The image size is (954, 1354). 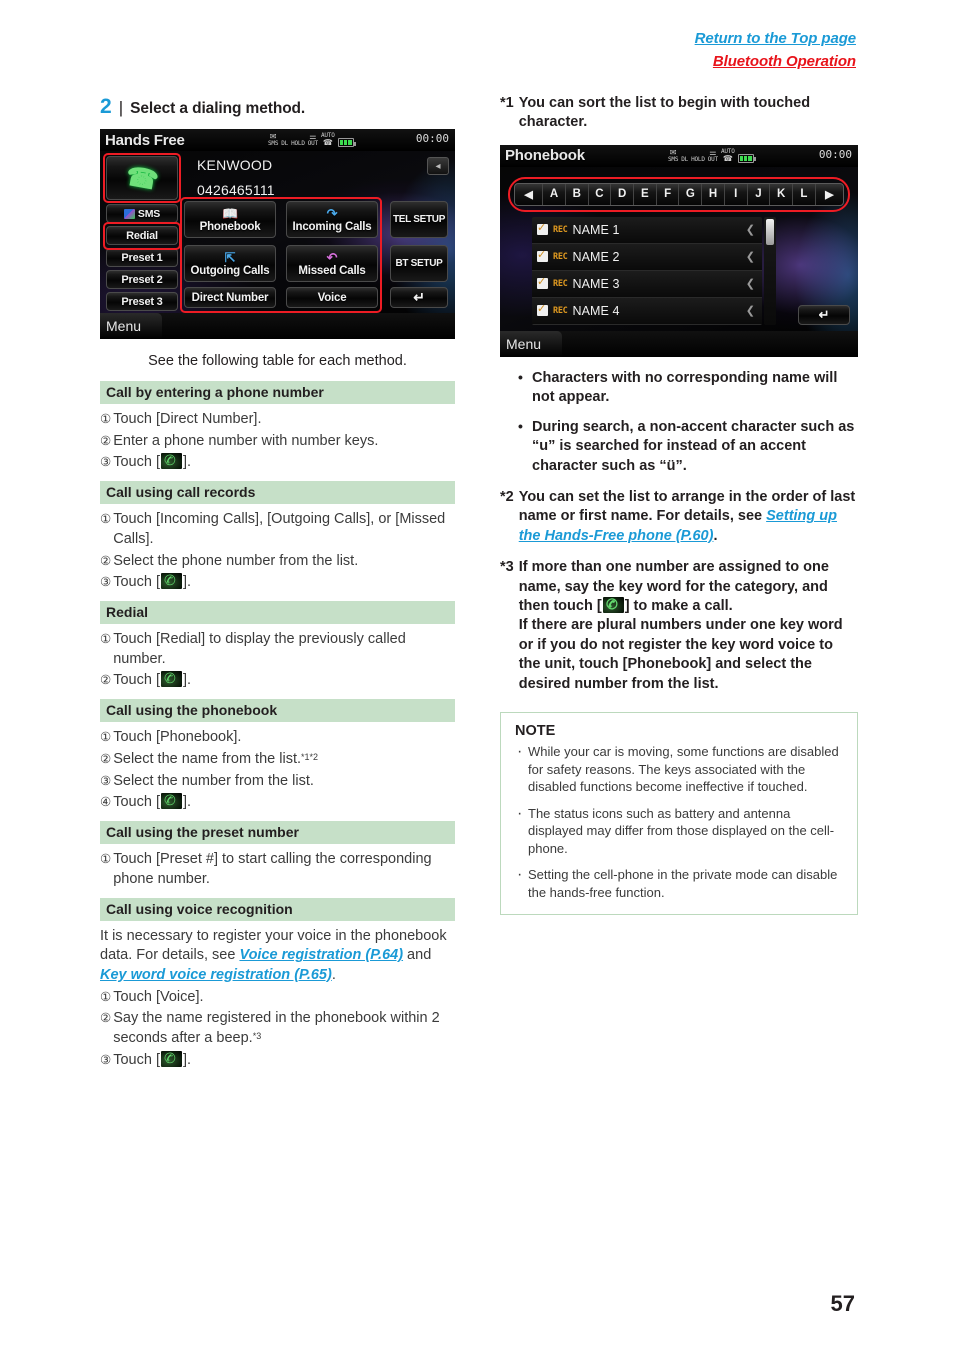 I want to click on phonebook-button: 📖 Phonebook, so click(x=230, y=219).